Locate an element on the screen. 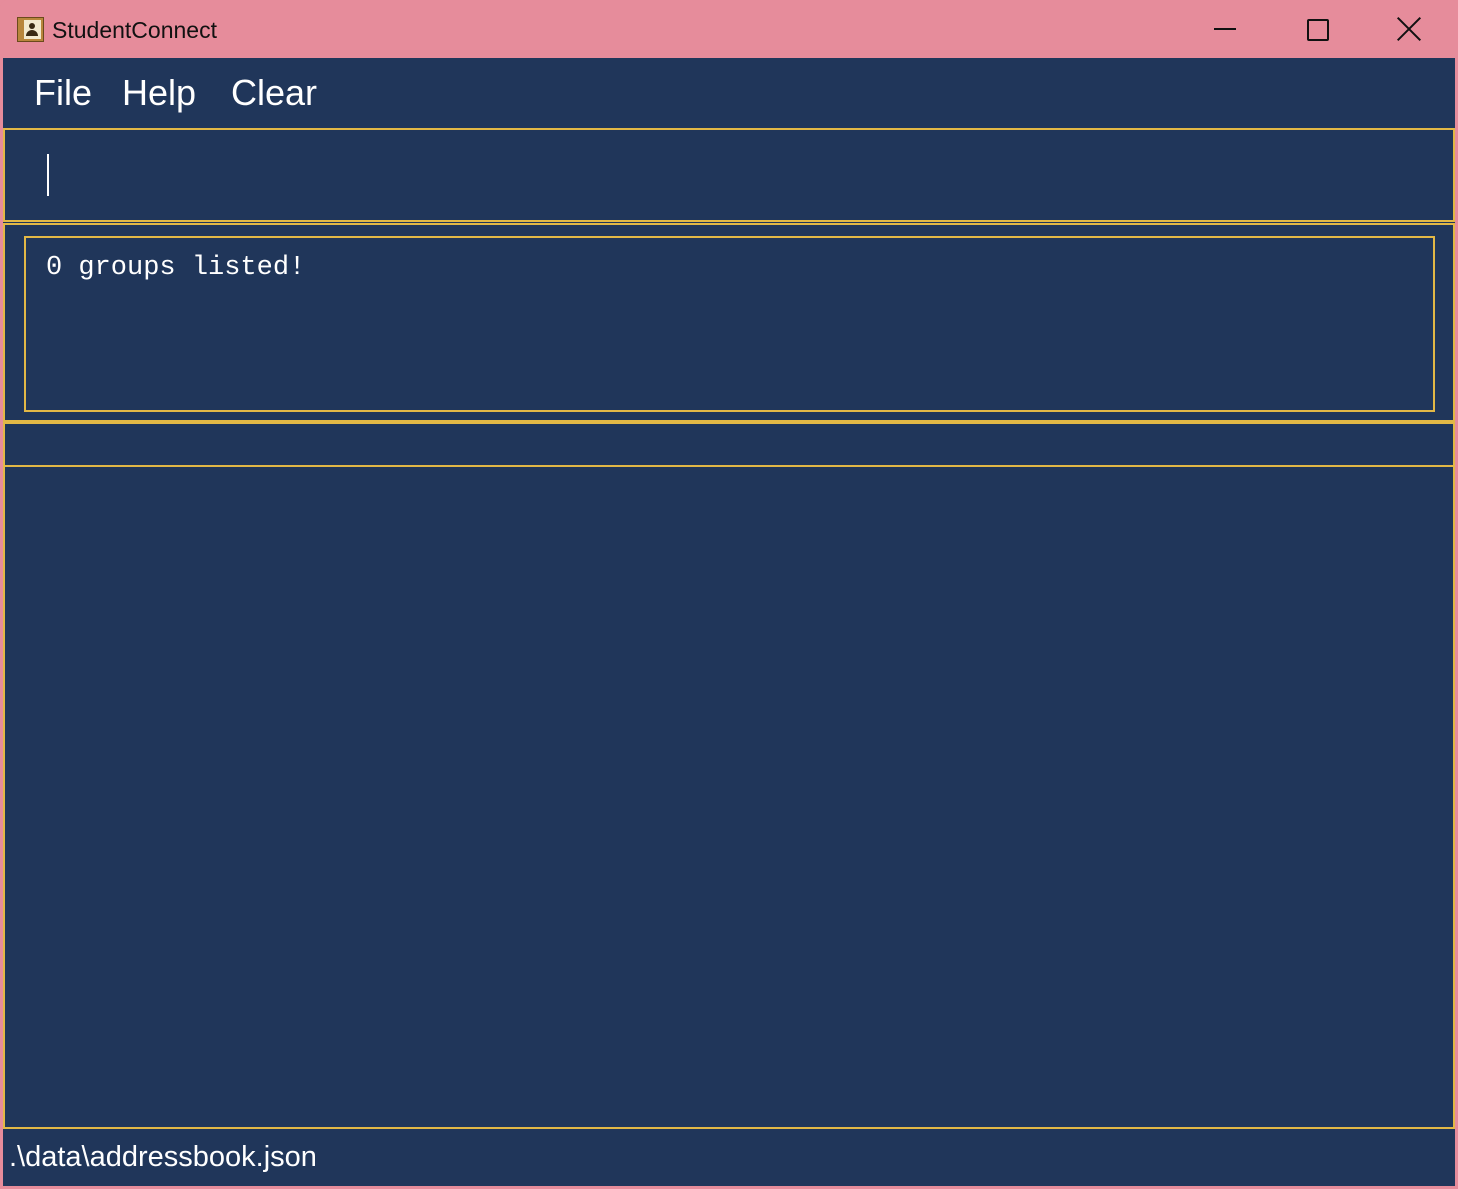  result-display: 0 groups listed! is located at coordinates (729, 324).